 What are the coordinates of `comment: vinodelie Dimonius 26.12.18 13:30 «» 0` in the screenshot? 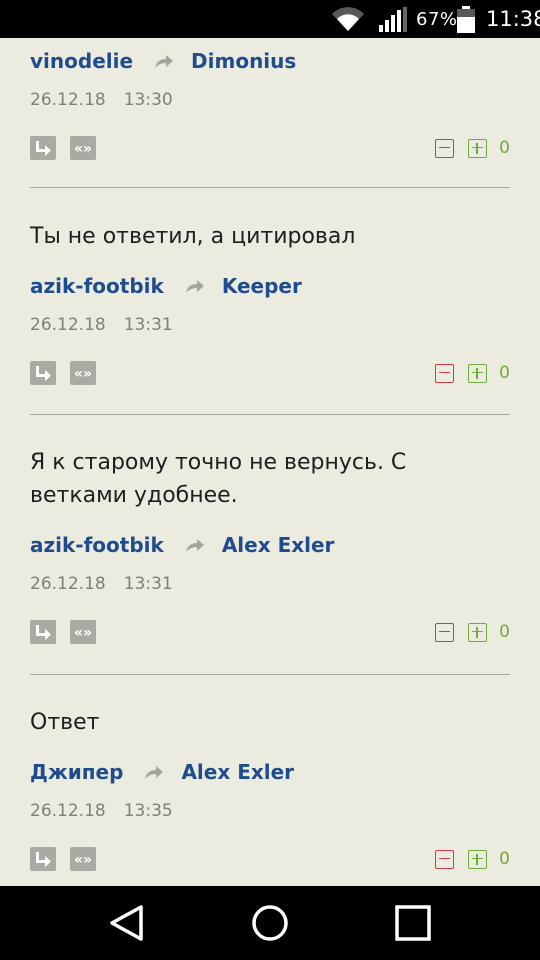 It's located at (270, 104).